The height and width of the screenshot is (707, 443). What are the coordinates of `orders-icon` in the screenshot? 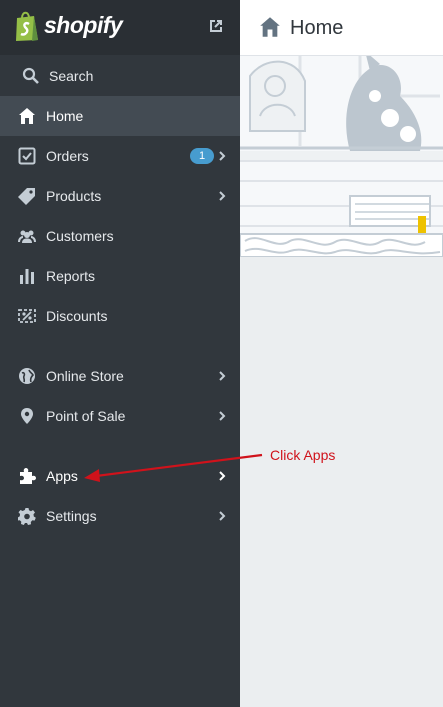 It's located at (27, 156).